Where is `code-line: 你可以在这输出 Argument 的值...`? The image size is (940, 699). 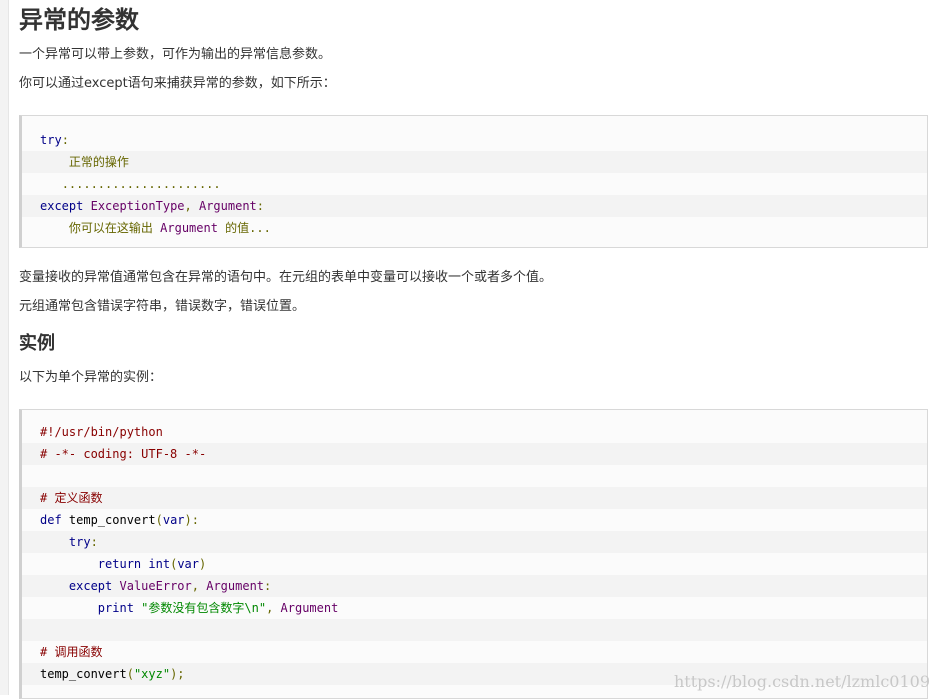
code-line: 你可以在这输出 Argument 的值... is located at coordinates (474, 228).